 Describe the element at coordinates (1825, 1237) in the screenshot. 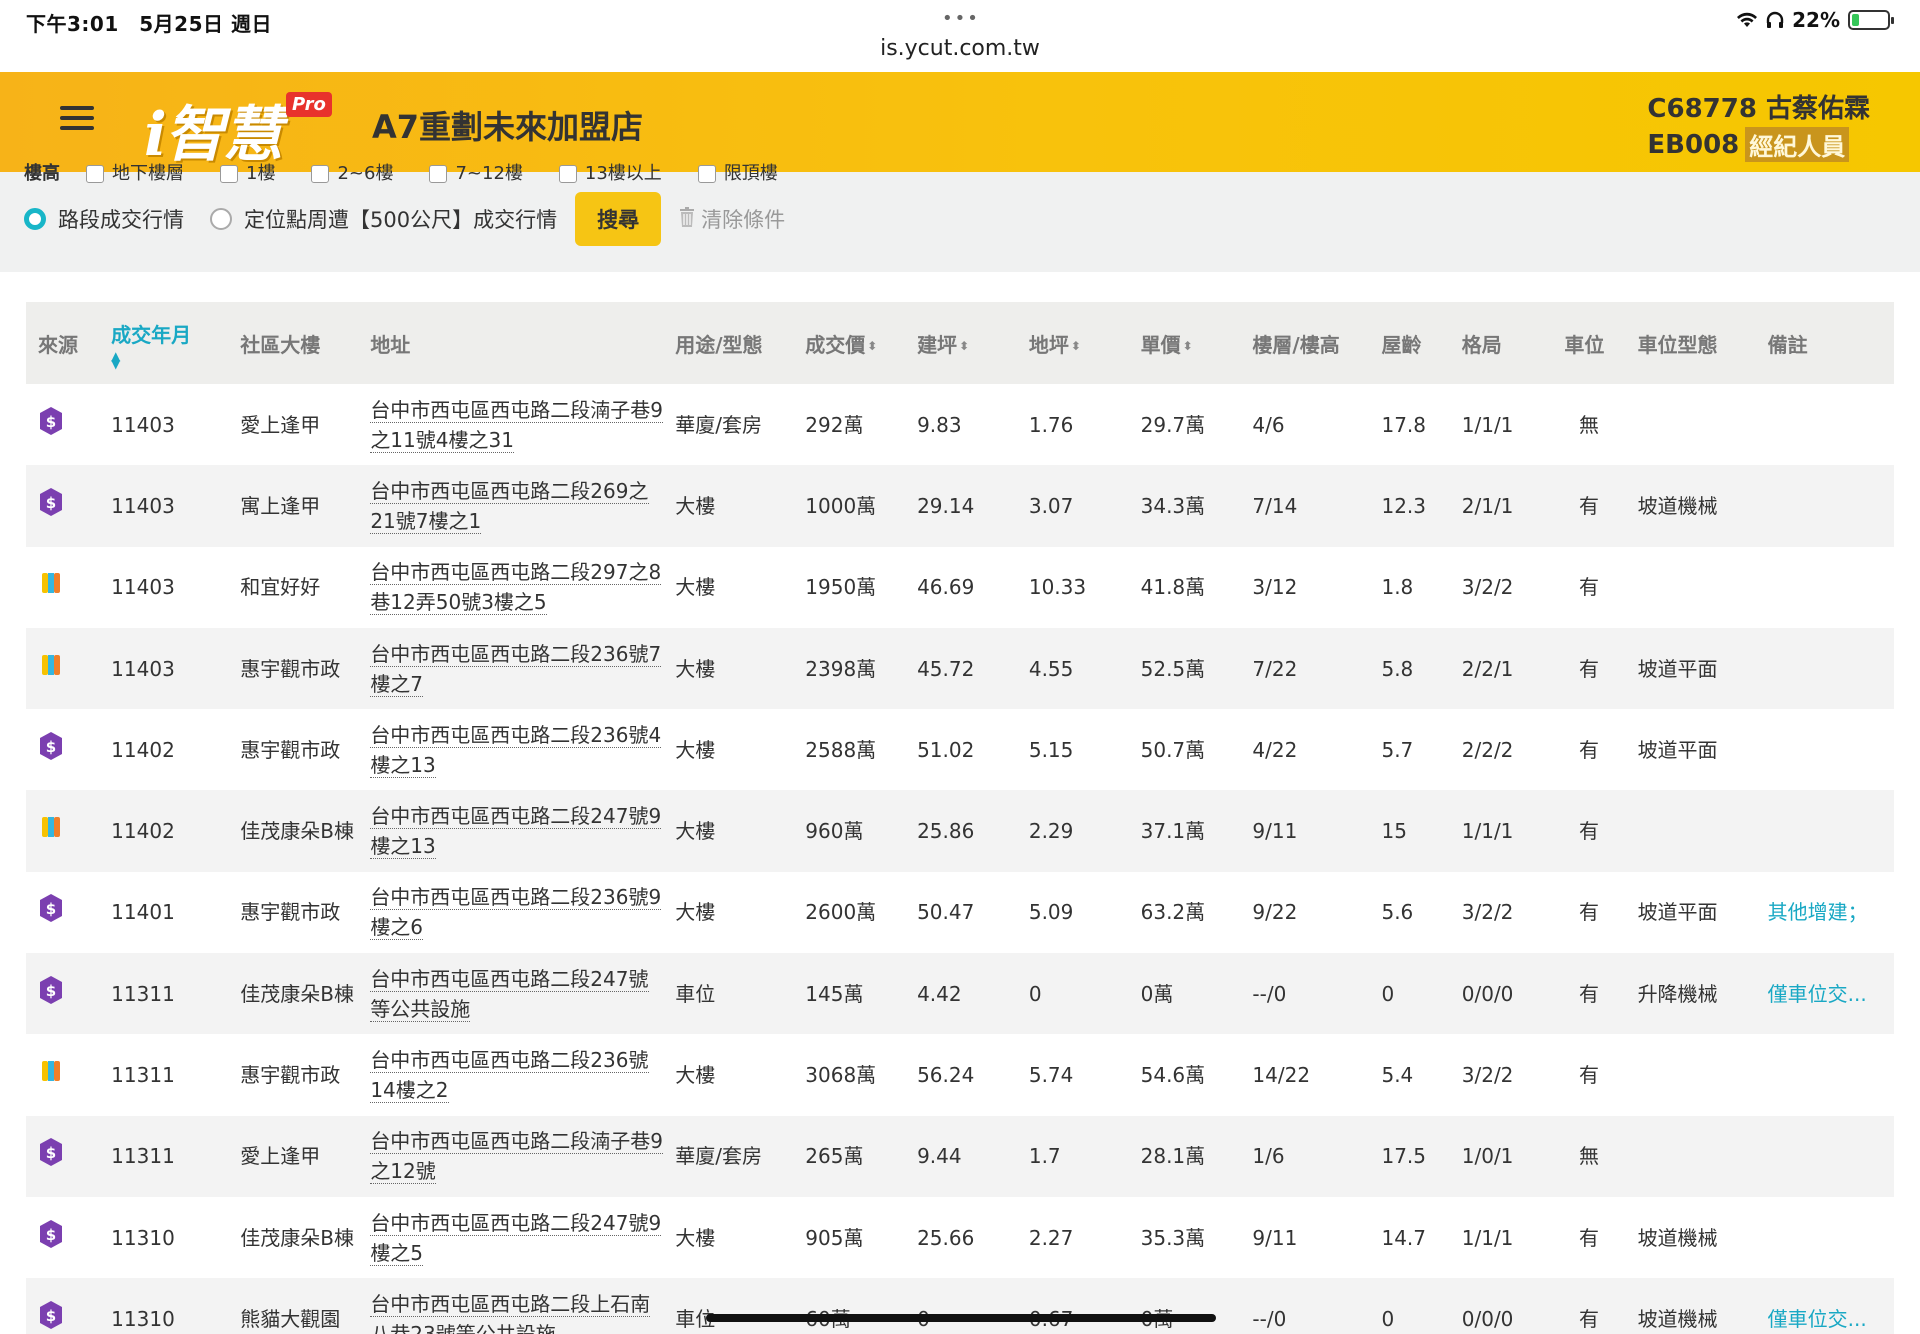

I see `cell-note` at that location.